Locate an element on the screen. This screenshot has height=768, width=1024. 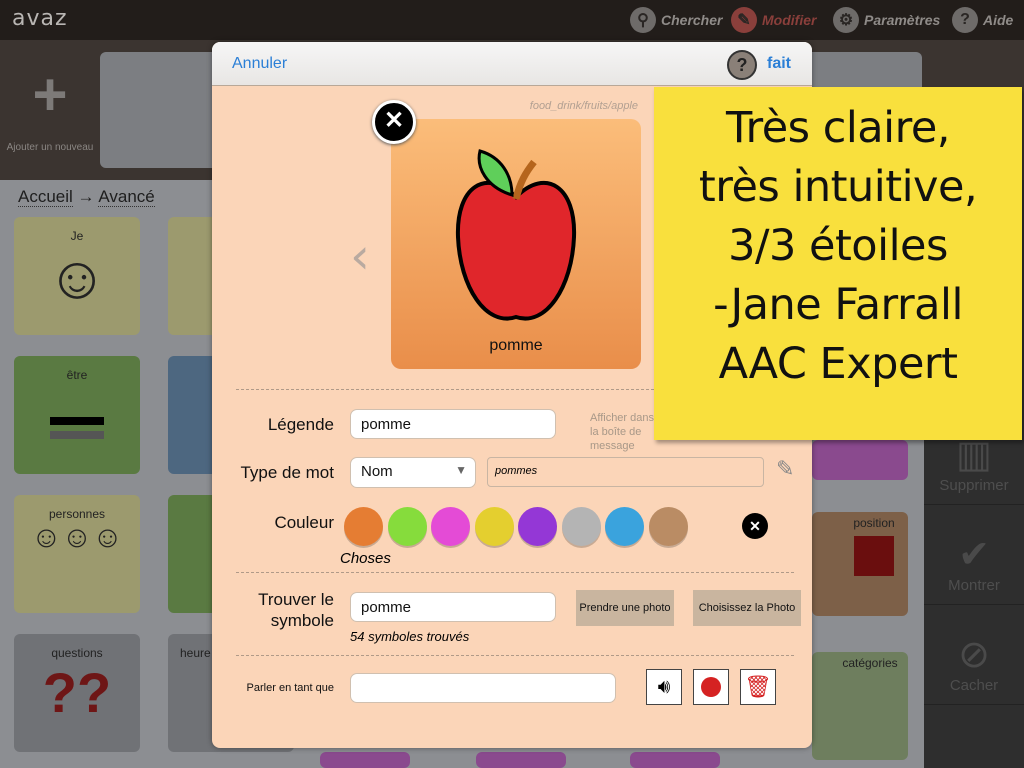
delete-recording-button: 🗑︎ is located at coordinates (758, 687).